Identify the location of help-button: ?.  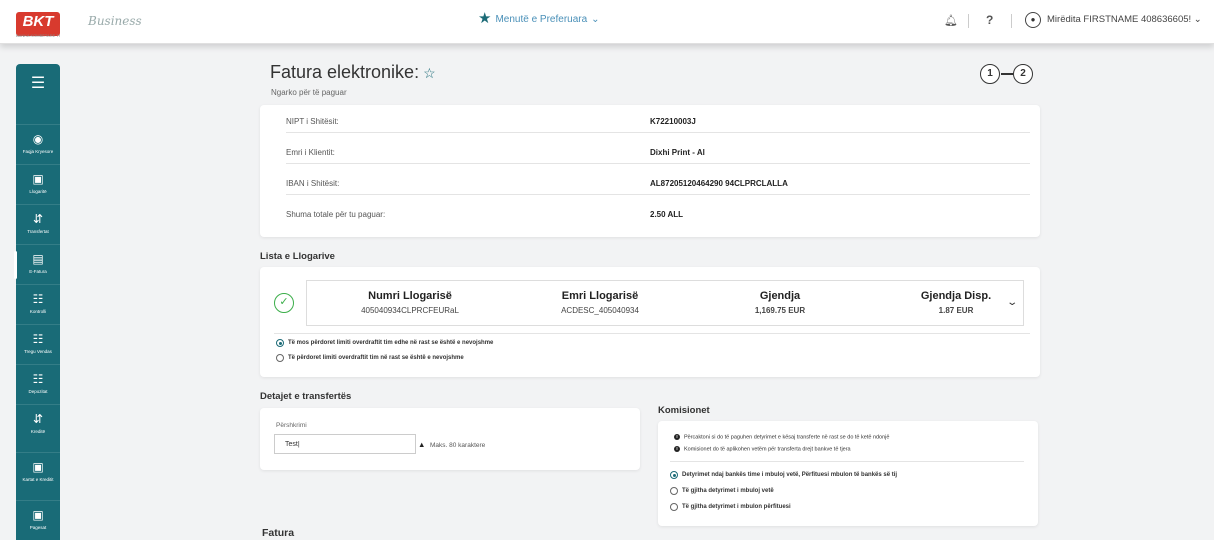
(989, 20).